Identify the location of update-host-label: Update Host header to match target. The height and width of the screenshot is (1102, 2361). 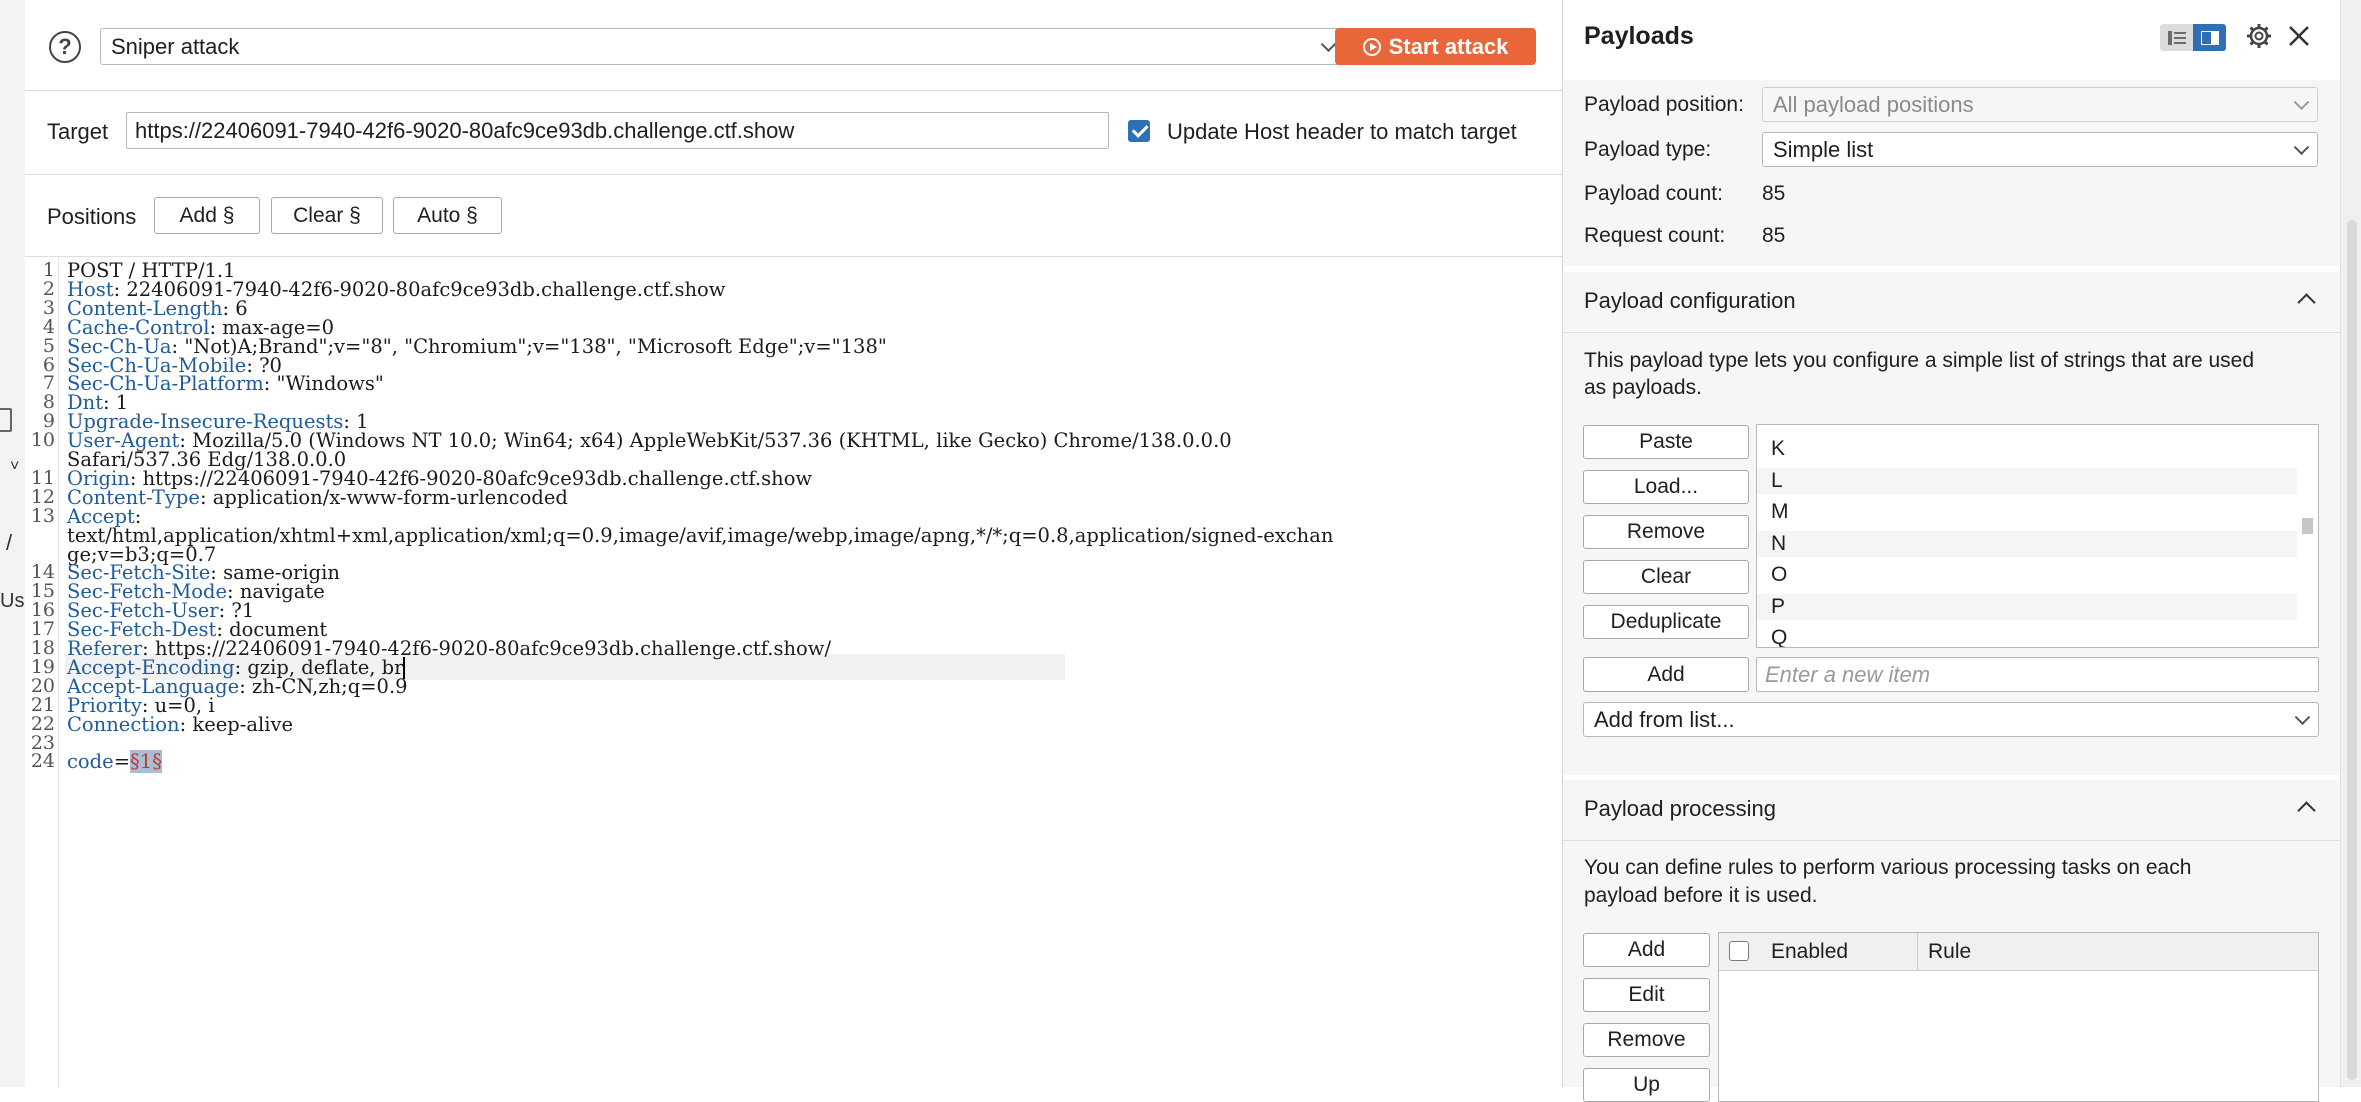
(1342, 131).